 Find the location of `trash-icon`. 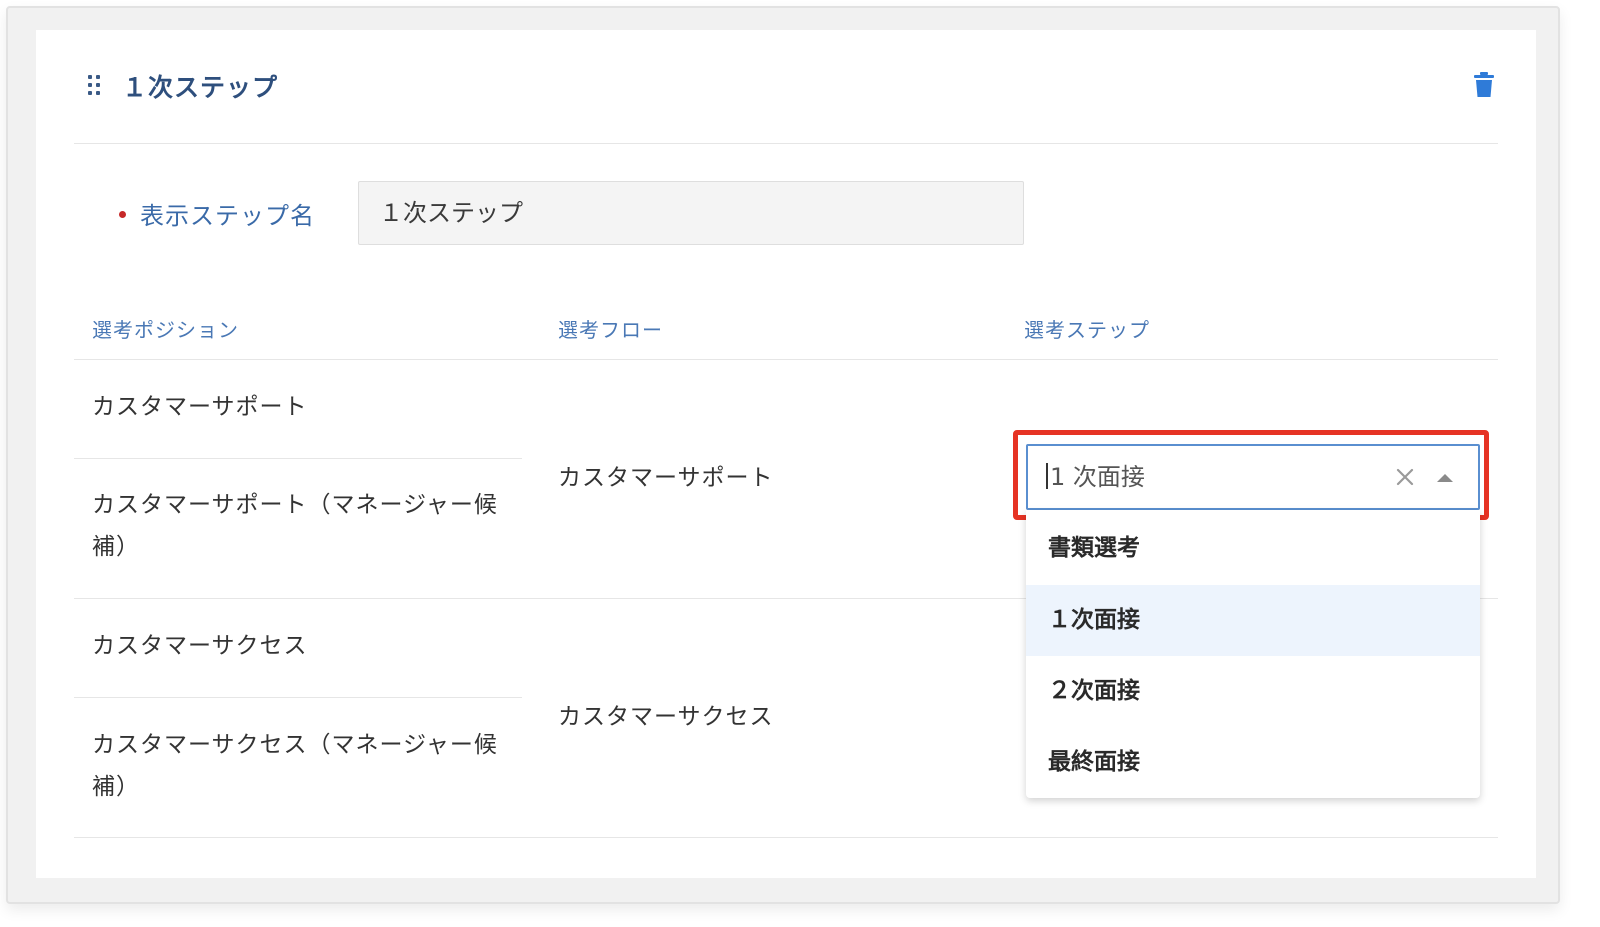

trash-icon is located at coordinates (1484, 85).